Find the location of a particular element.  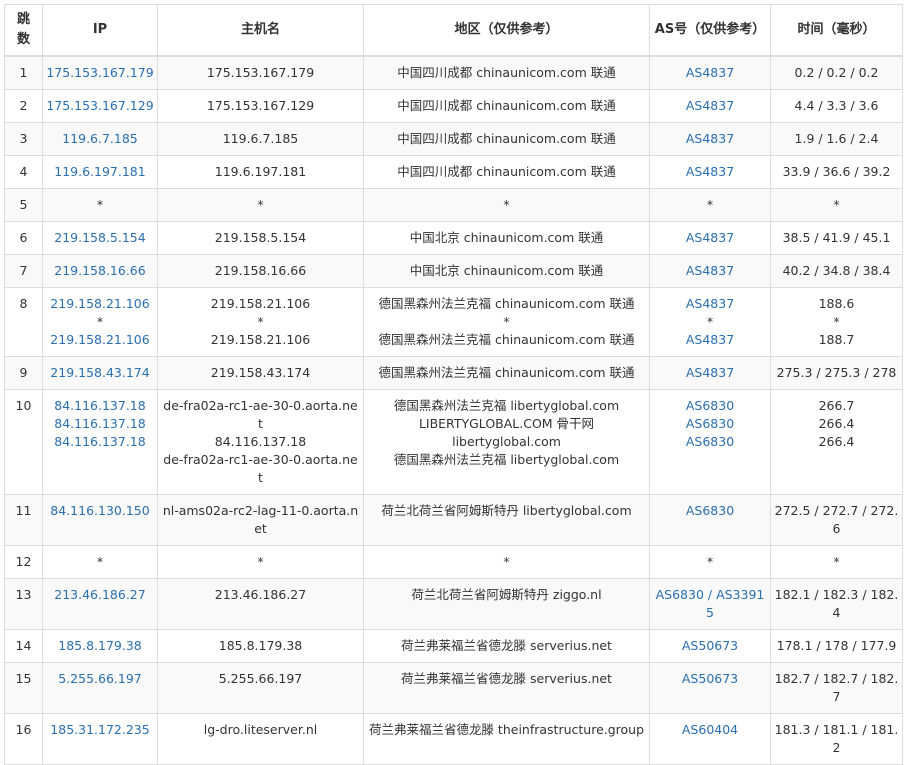

host-text: nl-ams02a-rc2-lag-11-0.aorta.net is located at coordinates (260, 519).